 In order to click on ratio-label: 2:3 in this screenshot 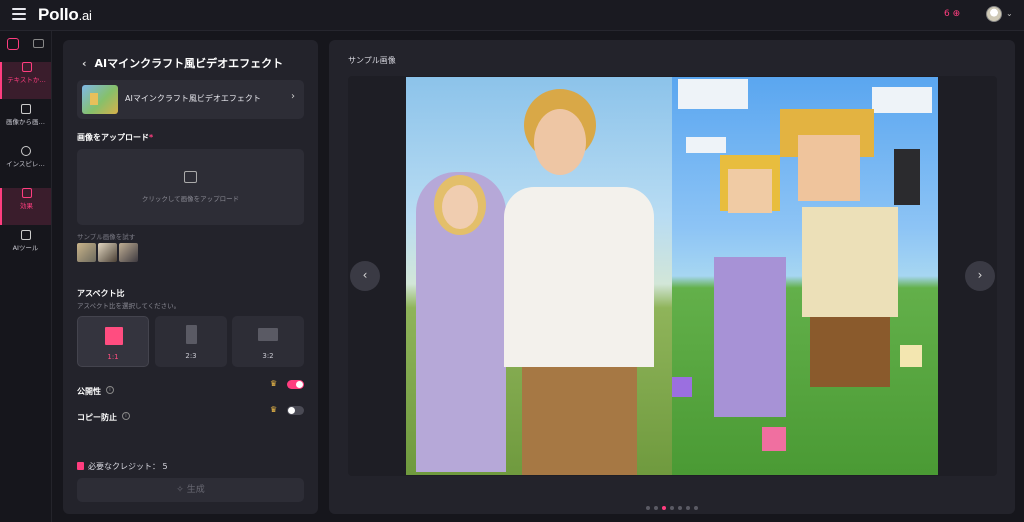, I will do `click(191, 356)`.